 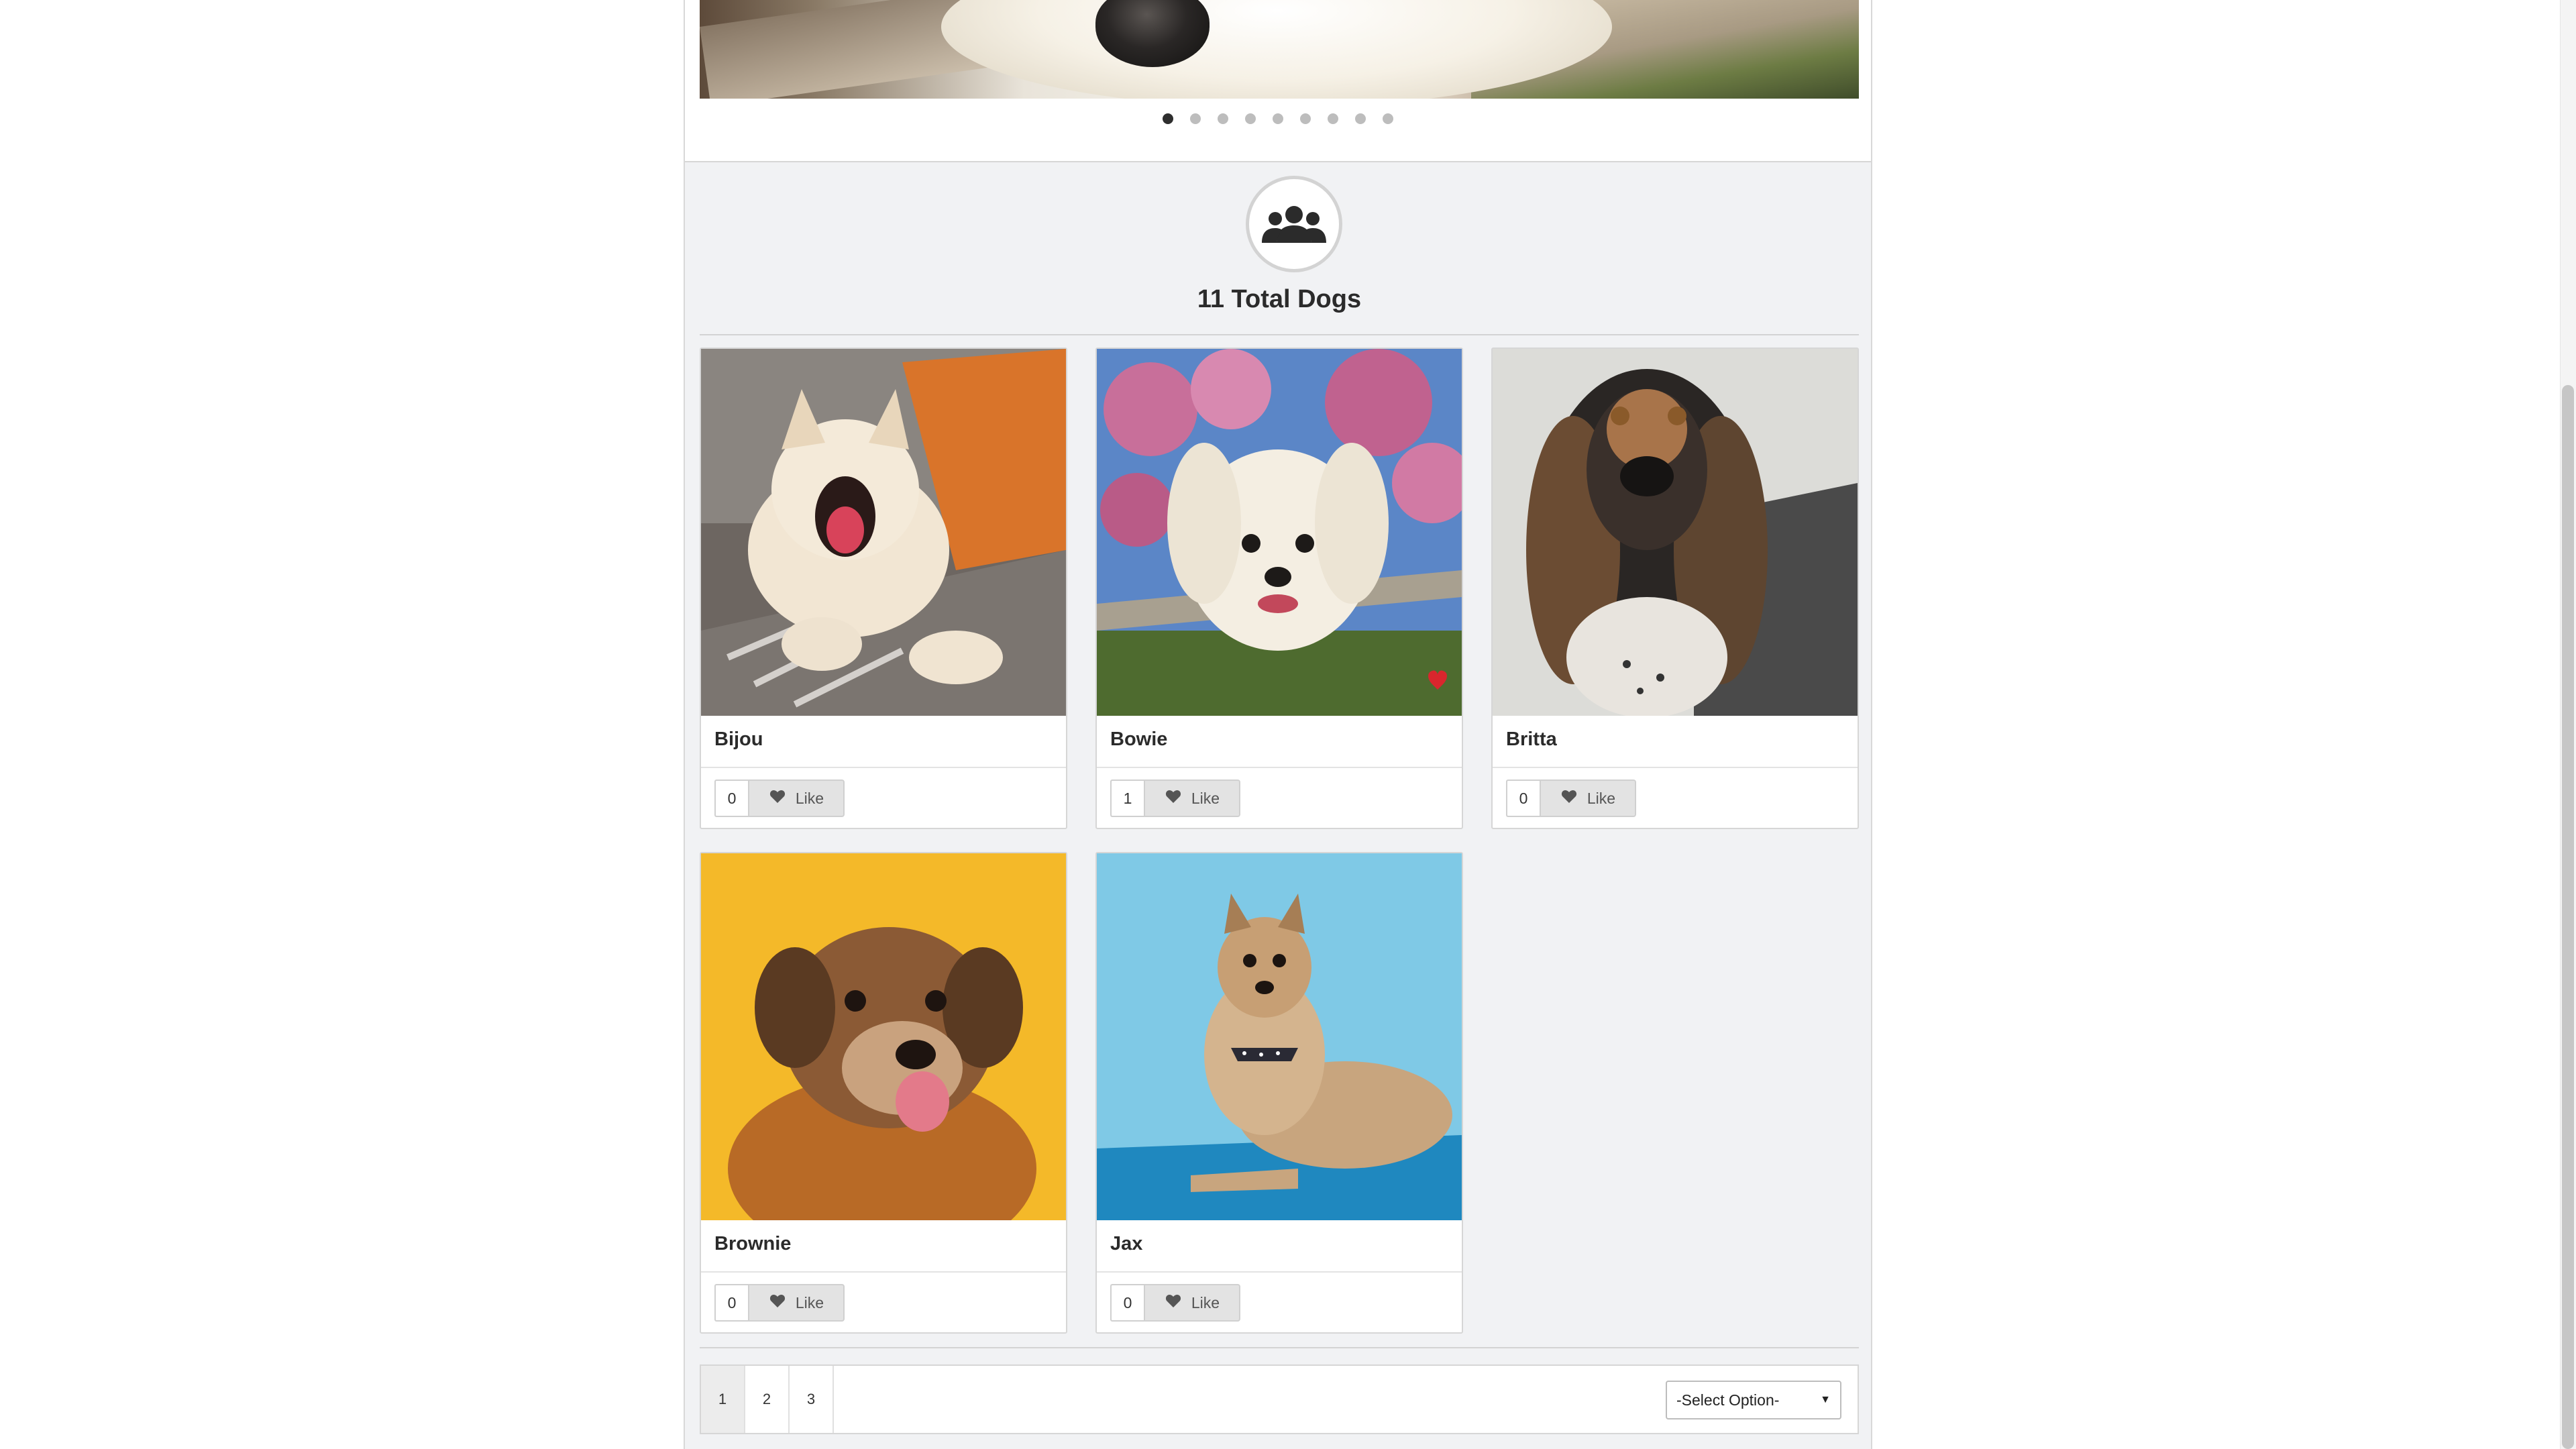 I want to click on pagination: 1 2 3, so click(x=767, y=1399).